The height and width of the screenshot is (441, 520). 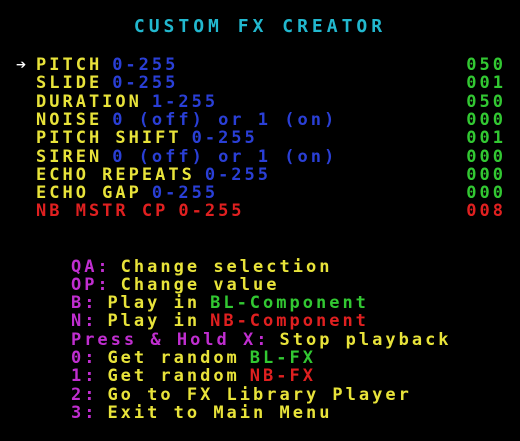 What do you see at coordinates (220, 413) in the screenshot?
I see `help-exit-main-menu-text: Exit to Main Menu` at bounding box center [220, 413].